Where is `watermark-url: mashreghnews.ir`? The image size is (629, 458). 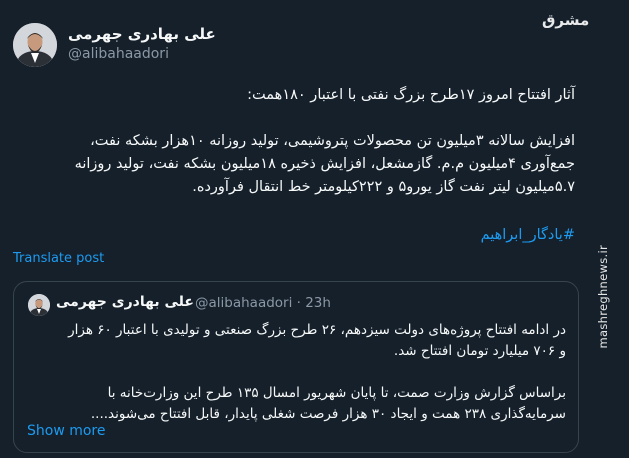 watermark-url: mashreghnews.ir is located at coordinates (603, 297).